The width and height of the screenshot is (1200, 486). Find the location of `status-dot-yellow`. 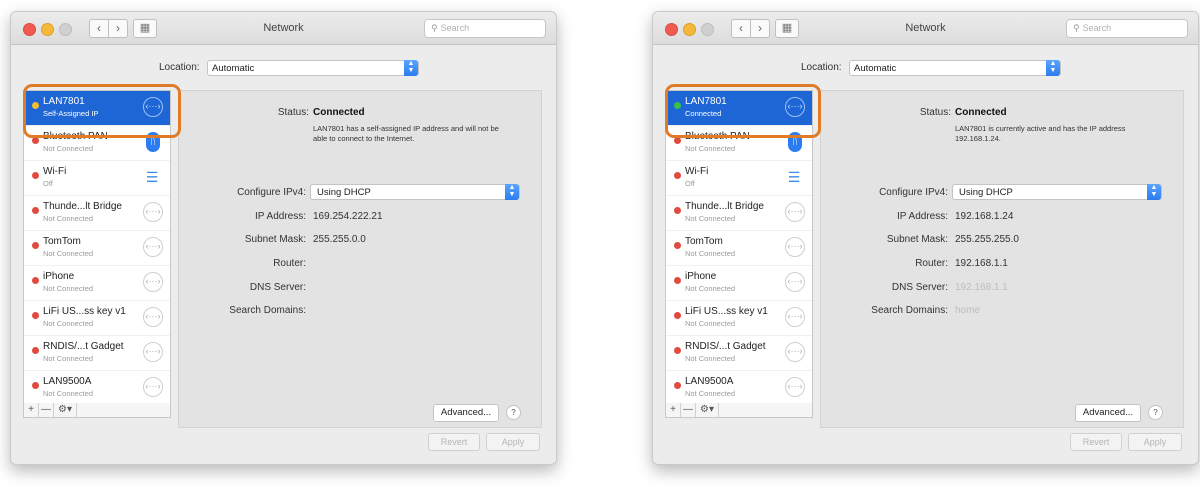

status-dot-yellow is located at coordinates (35, 105).